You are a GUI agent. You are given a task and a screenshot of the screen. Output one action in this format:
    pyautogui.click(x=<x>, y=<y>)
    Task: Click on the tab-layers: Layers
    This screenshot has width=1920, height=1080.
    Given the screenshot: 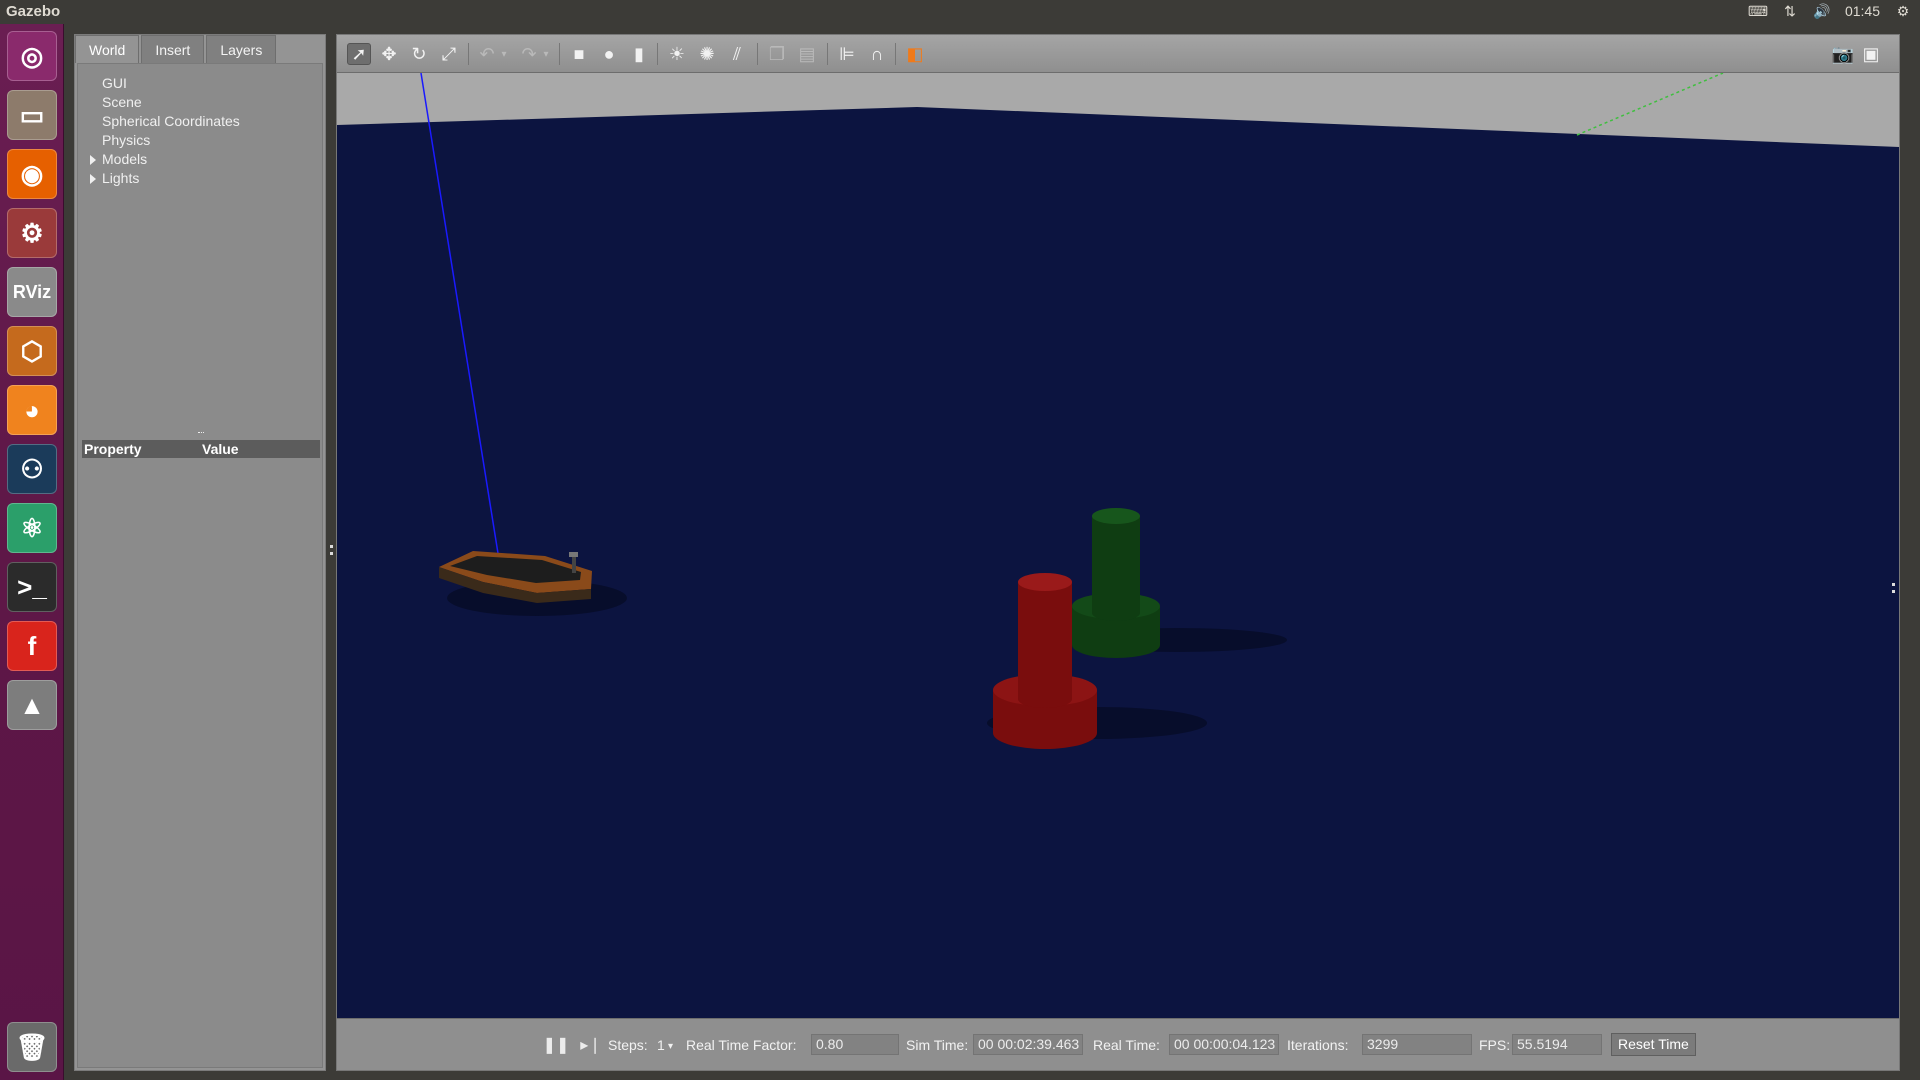 What is the action you would take?
    pyautogui.click(x=241, y=49)
    